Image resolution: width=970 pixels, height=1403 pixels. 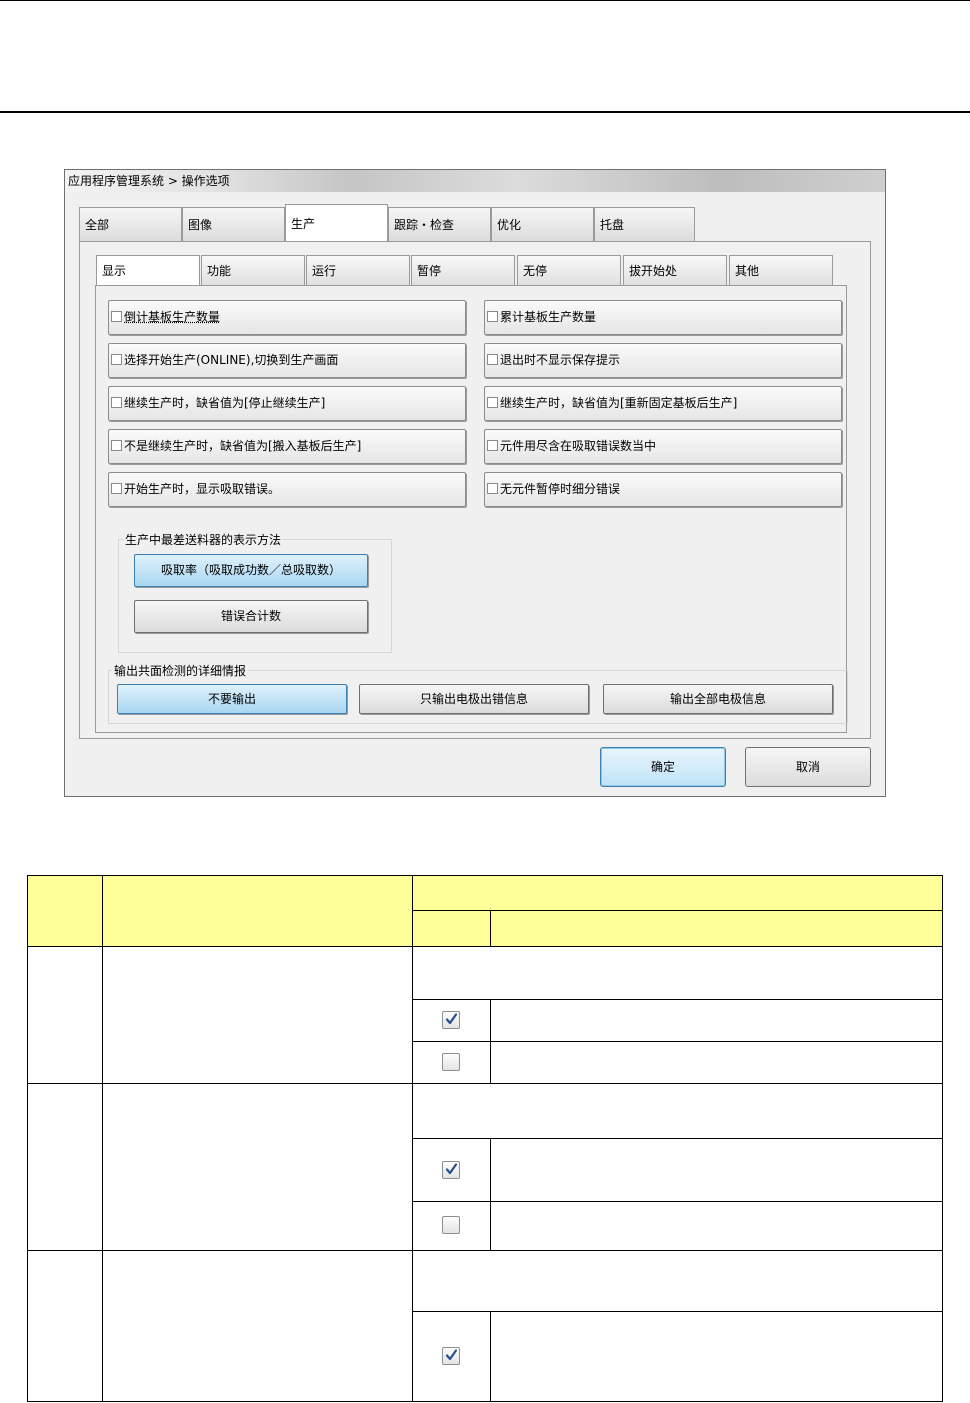 I want to click on error-total-button: 错误合计数, so click(x=251, y=616).